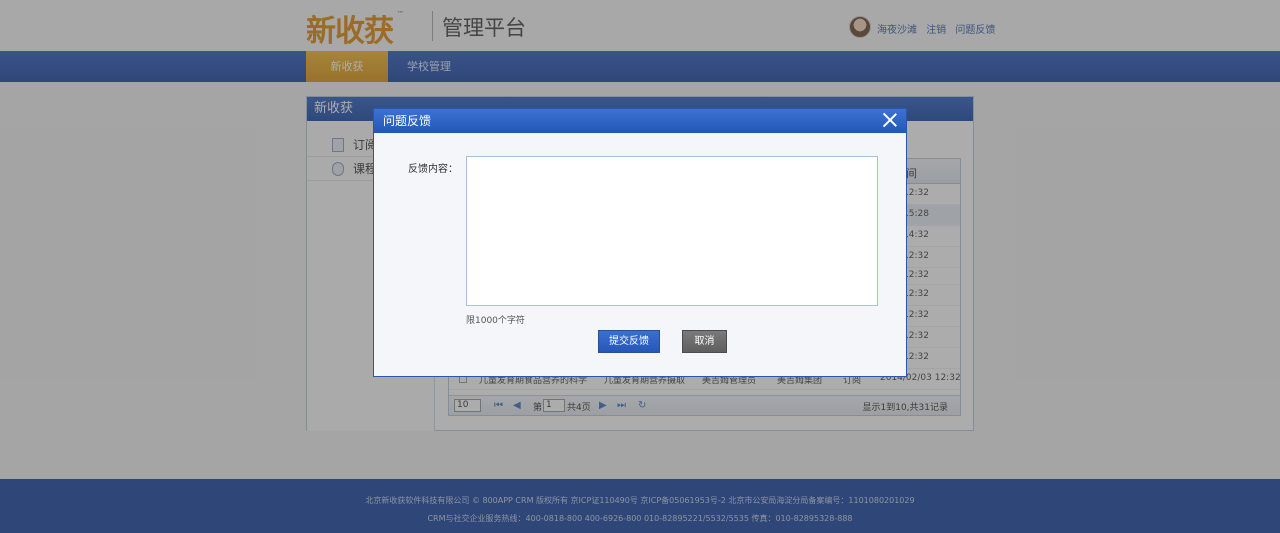  I want to click on dialog-header: 问题反馈, so click(640, 121).